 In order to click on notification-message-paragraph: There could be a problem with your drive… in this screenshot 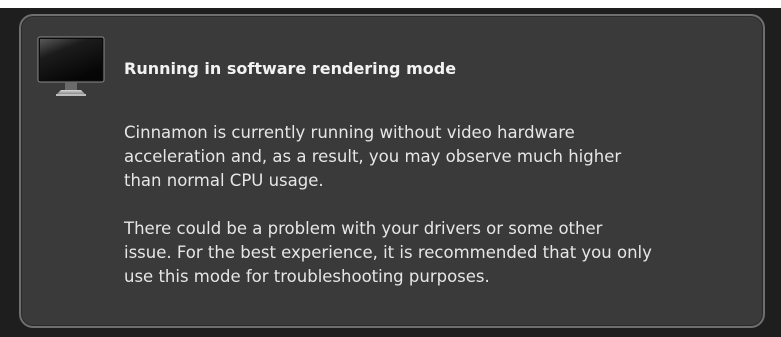, I will do `click(388, 252)`.